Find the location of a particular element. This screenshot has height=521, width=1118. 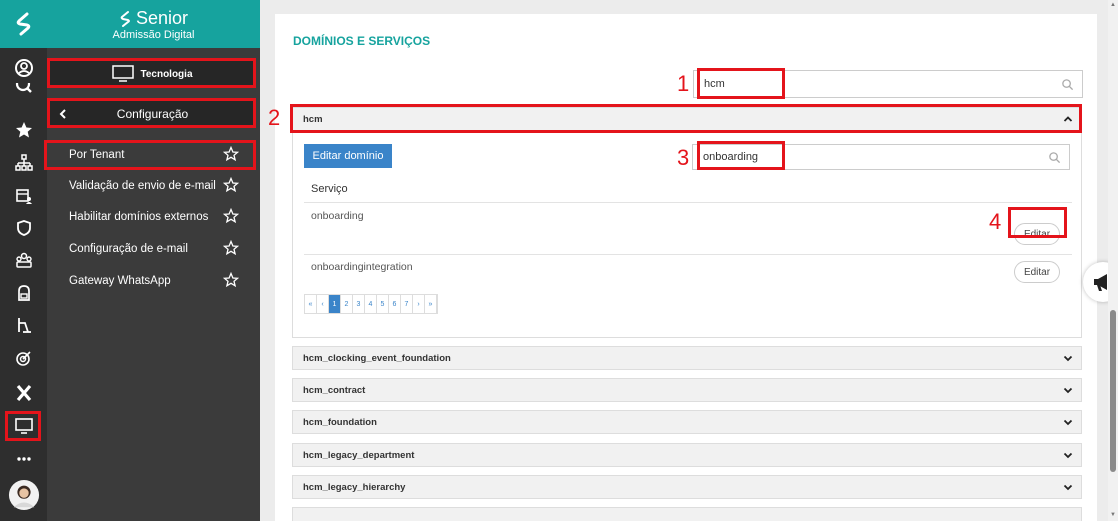

page-3: 3 is located at coordinates (359, 304).